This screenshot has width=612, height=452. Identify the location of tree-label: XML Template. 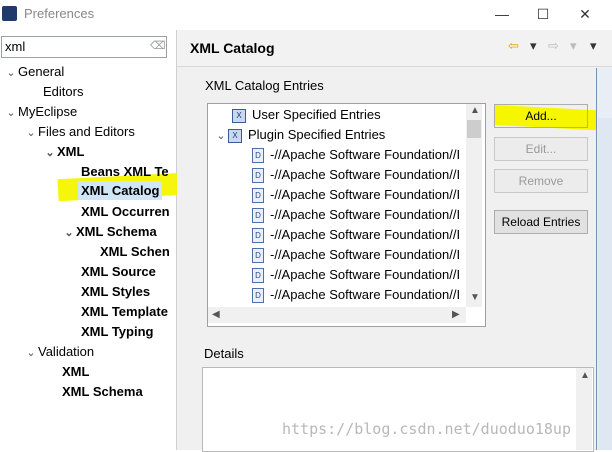
(124, 311).